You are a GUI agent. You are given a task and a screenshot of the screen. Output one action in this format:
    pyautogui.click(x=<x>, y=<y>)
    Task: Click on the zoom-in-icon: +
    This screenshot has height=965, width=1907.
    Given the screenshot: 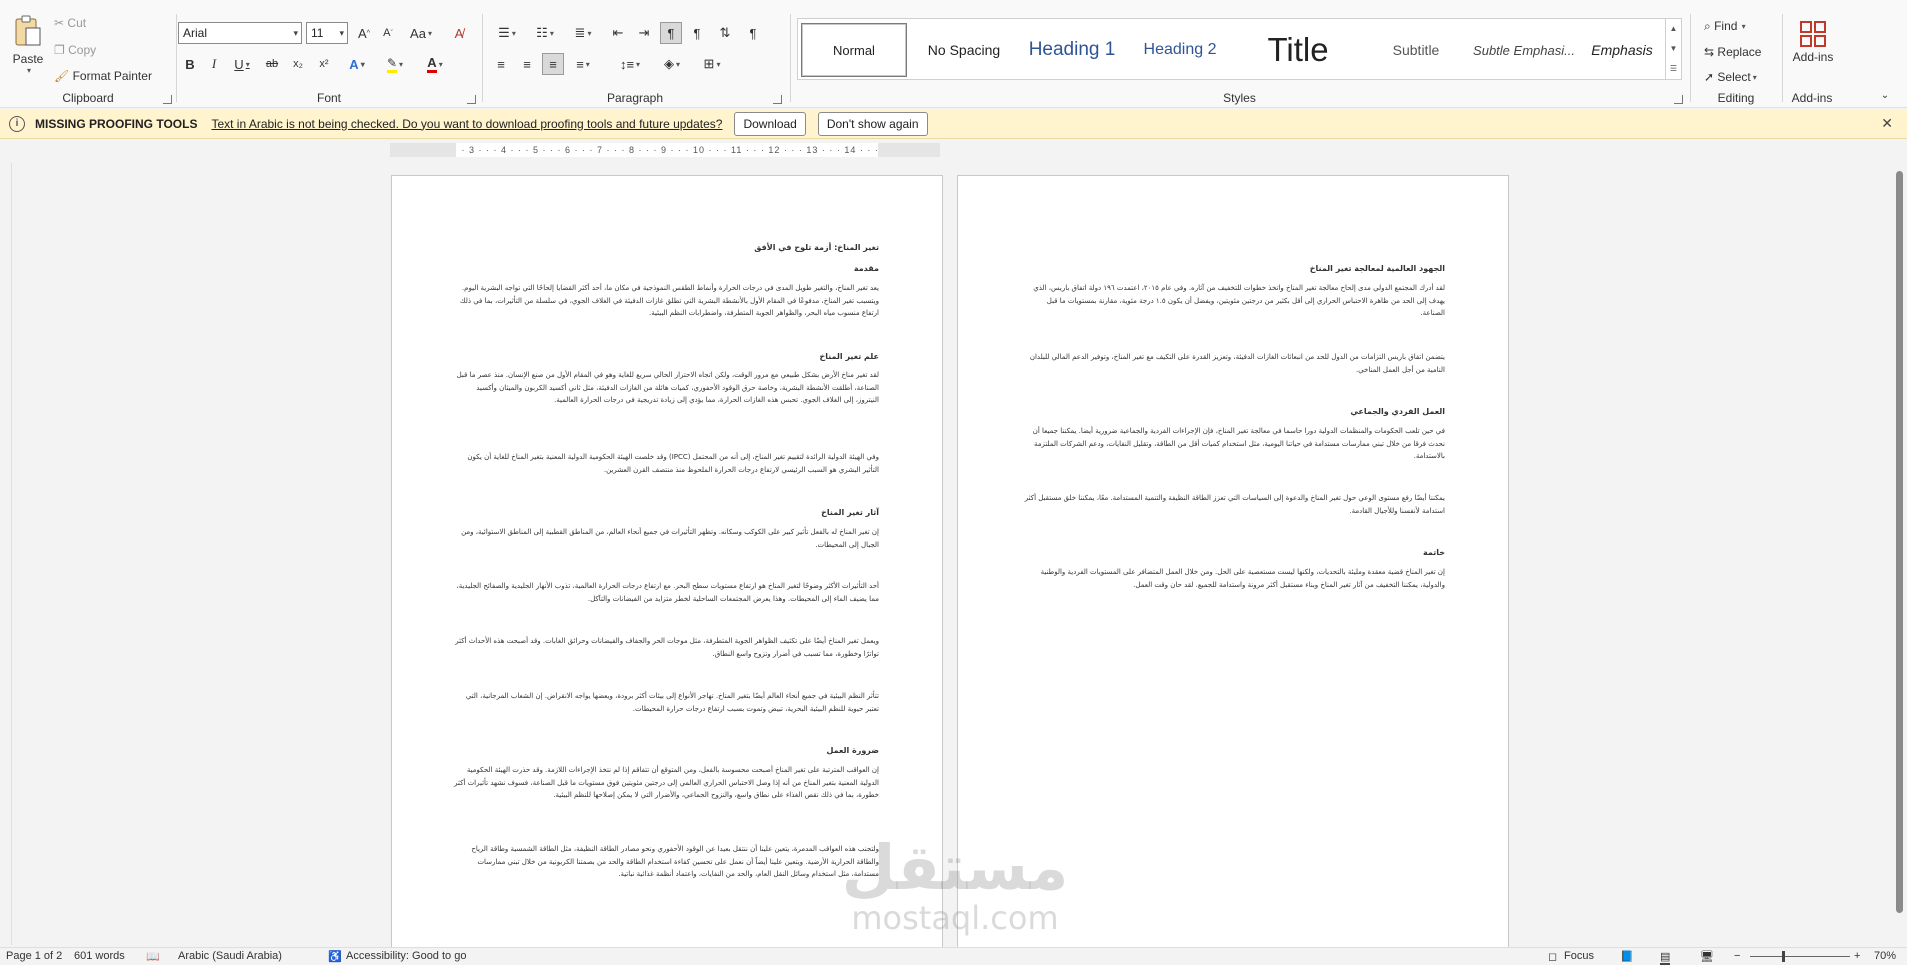 What is the action you would take?
    pyautogui.click(x=1857, y=956)
    